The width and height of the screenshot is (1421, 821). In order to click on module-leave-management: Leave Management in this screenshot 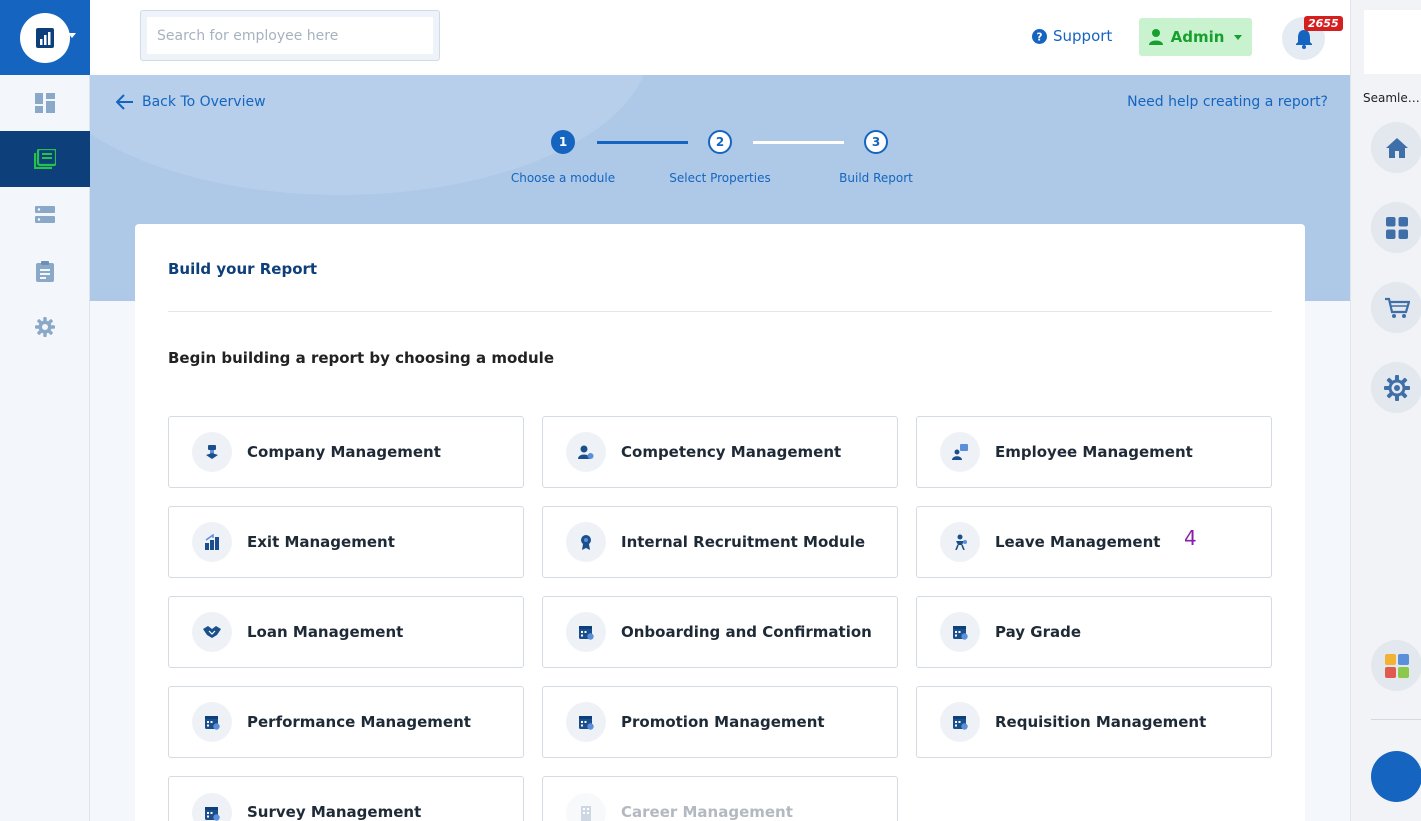, I will do `click(1094, 542)`.